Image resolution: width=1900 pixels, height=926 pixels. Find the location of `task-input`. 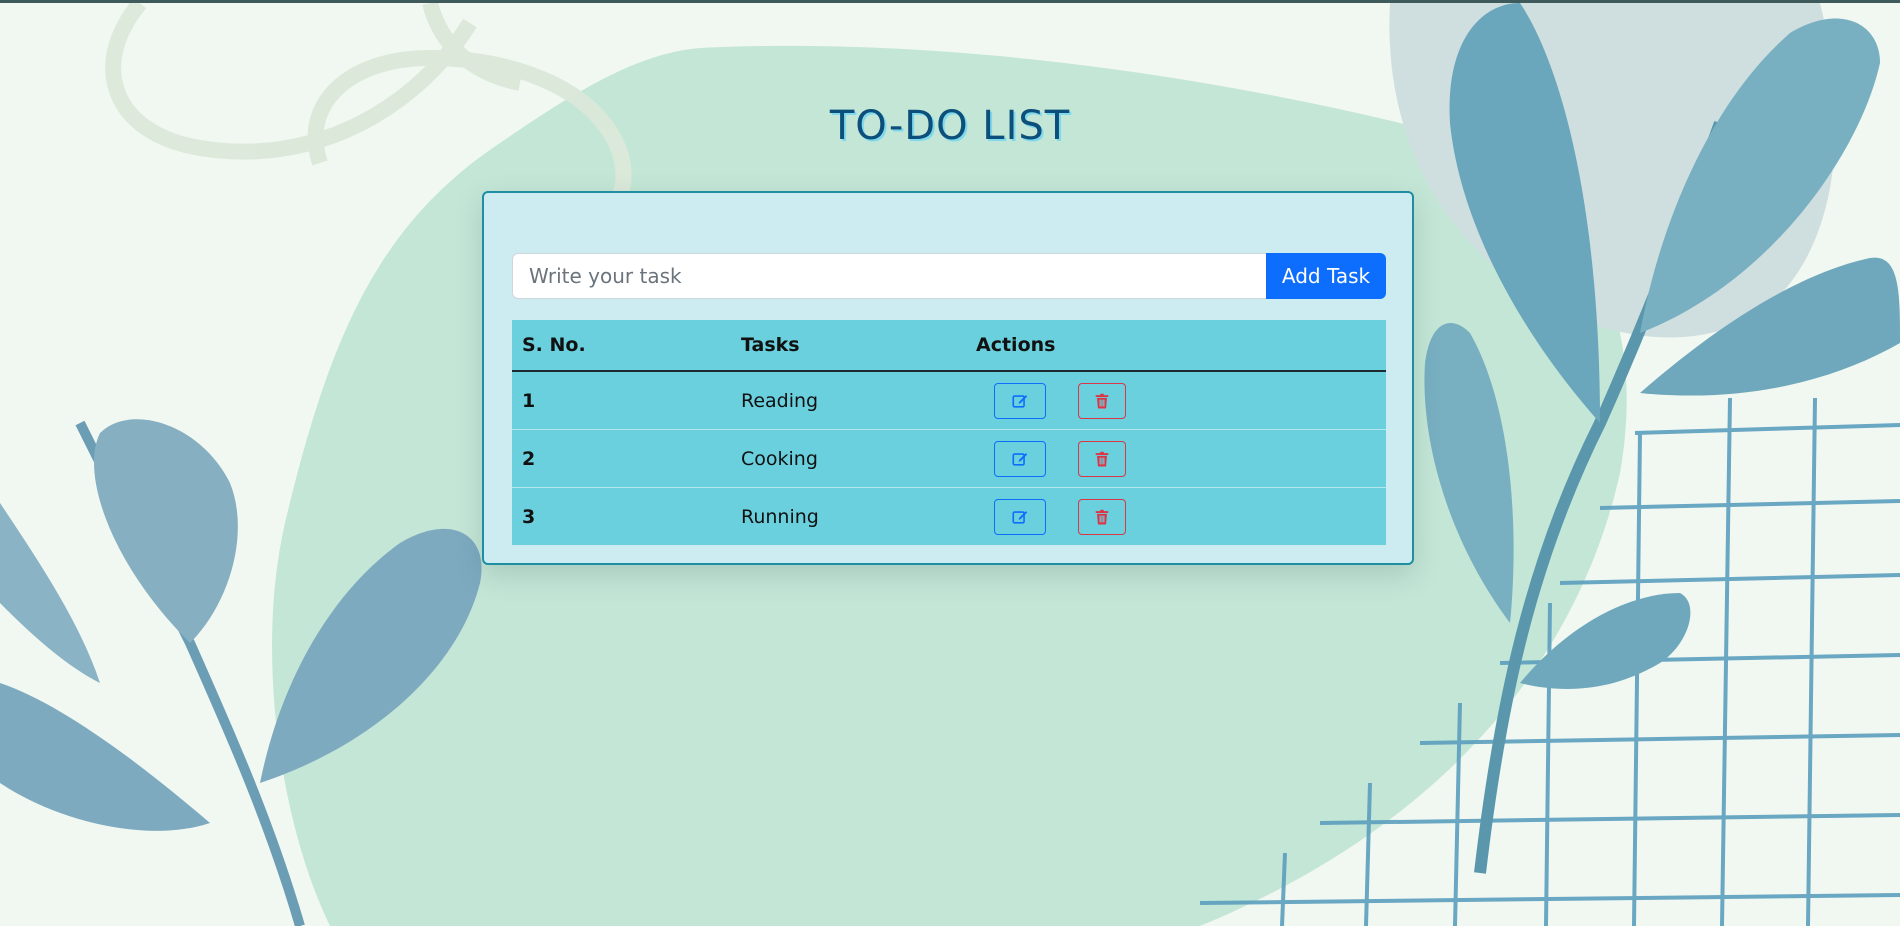

task-input is located at coordinates (889, 276).